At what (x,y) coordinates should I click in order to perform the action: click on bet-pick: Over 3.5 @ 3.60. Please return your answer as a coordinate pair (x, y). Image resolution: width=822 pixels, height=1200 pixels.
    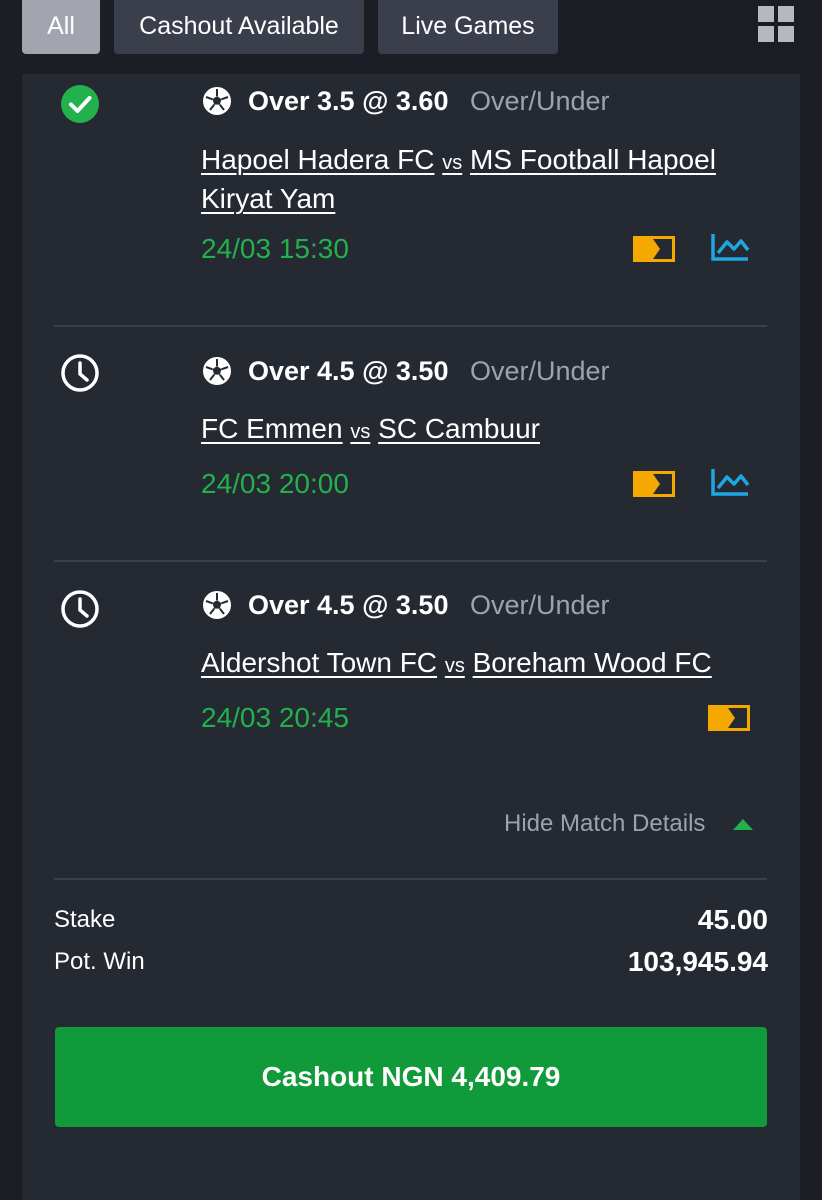
    Looking at the image, I should click on (348, 101).